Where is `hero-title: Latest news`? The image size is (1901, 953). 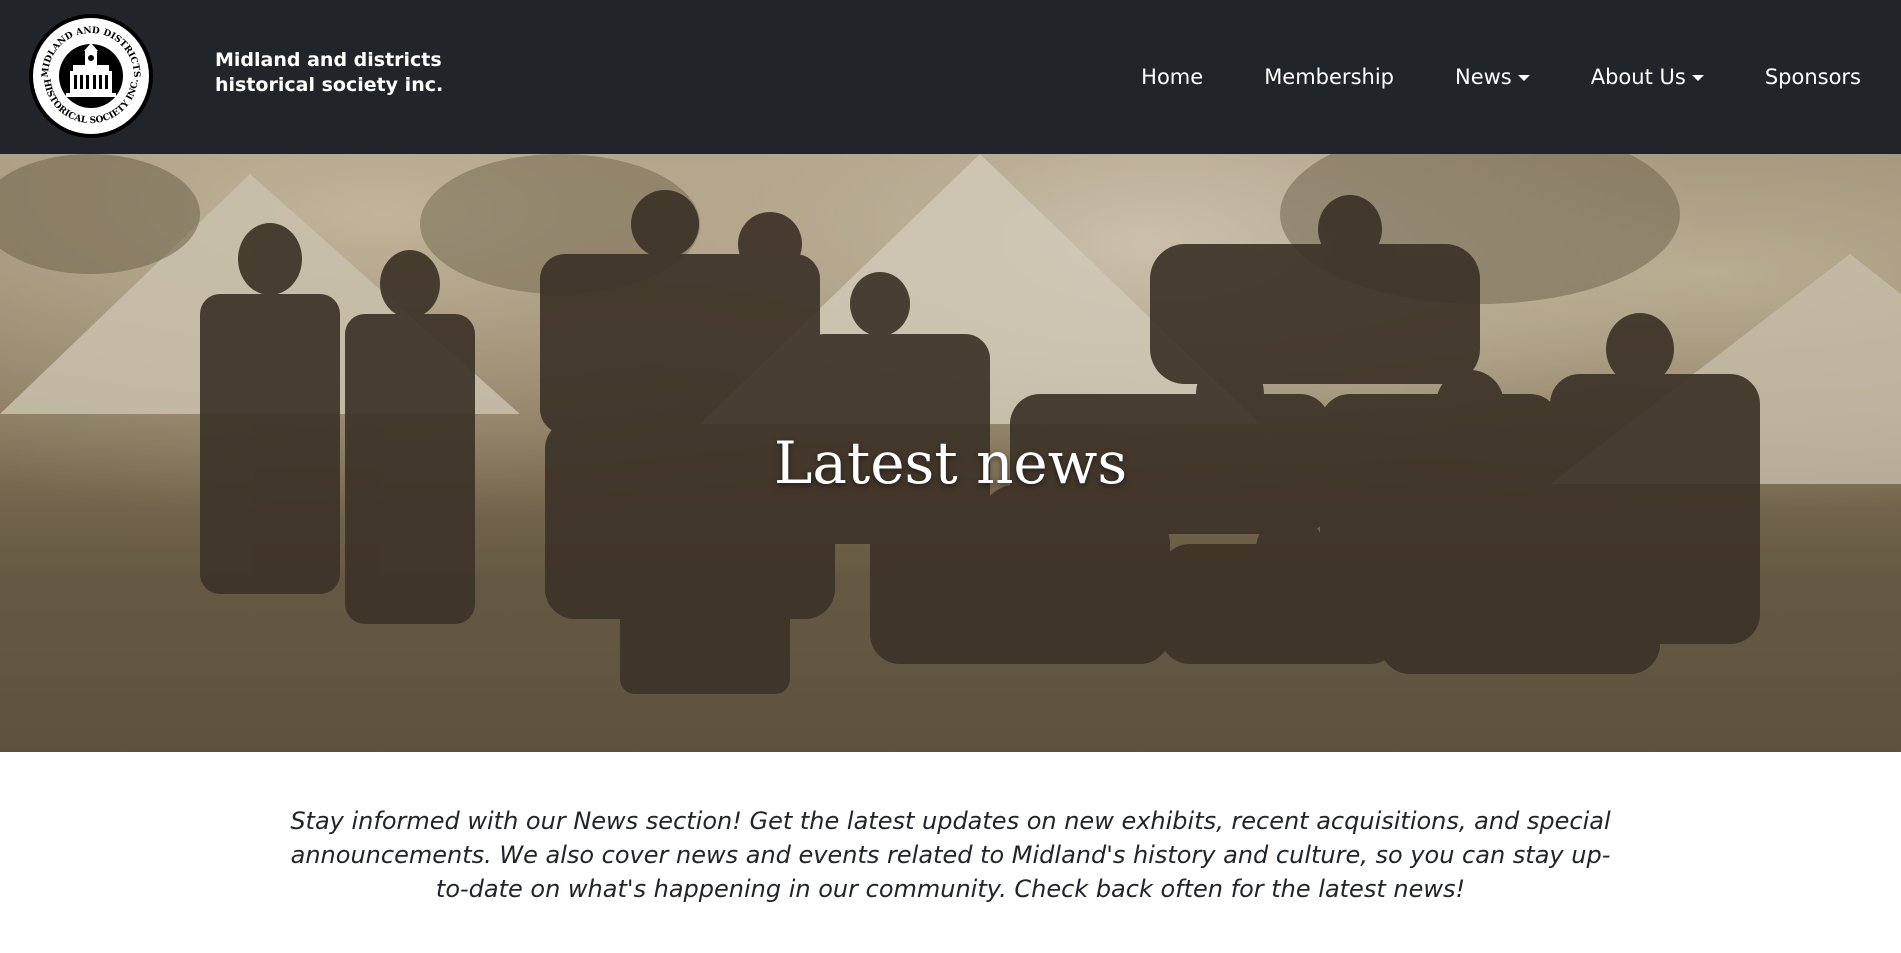
hero-title: Latest news is located at coordinates (950, 463).